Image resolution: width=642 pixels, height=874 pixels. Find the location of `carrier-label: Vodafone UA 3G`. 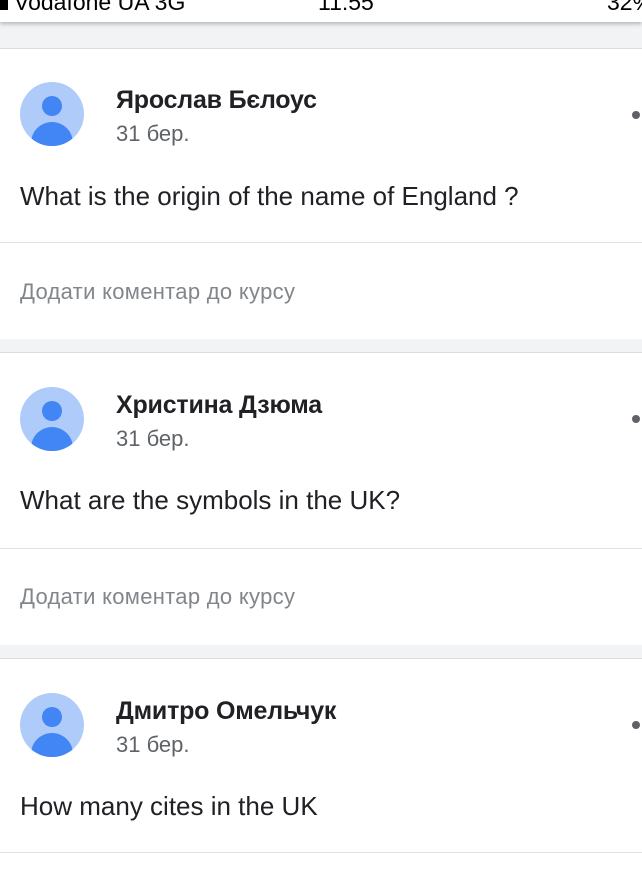

carrier-label: Vodafone UA 3G is located at coordinates (100, 7).